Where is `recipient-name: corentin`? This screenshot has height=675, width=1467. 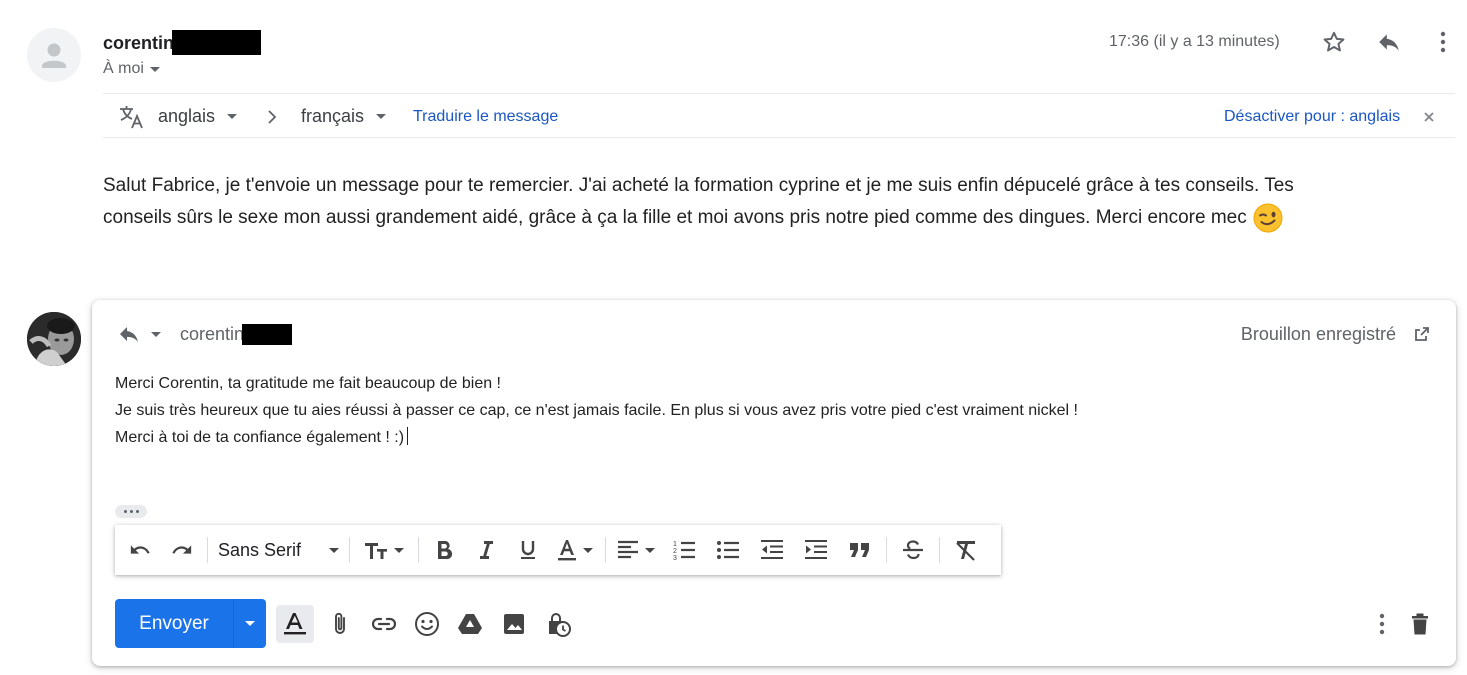
recipient-name: corentin is located at coordinates (212, 334).